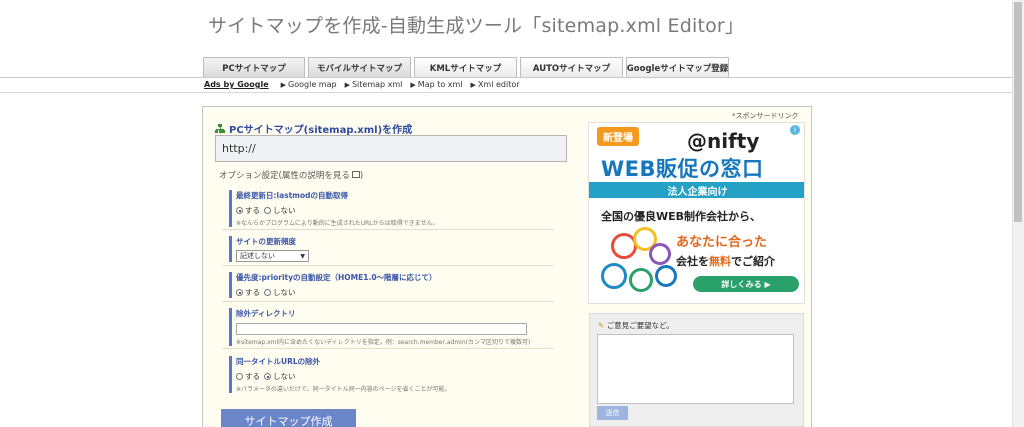 This screenshot has width=1024, height=427. I want to click on ad-line-3-part: でご紹介, so click(753, 261).